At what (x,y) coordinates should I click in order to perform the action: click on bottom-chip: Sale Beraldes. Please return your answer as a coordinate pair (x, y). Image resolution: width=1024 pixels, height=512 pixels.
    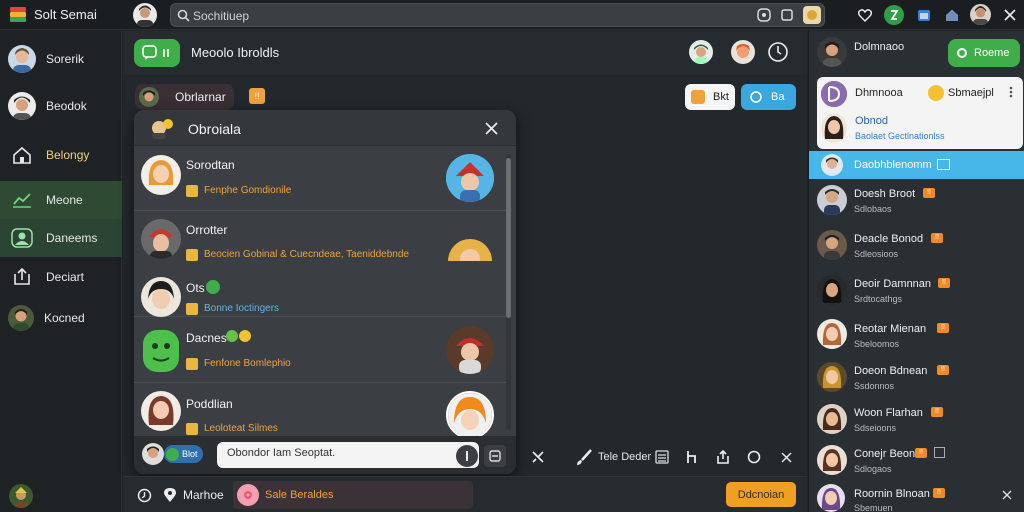
    Looking at the image, I should click on (353, 495).